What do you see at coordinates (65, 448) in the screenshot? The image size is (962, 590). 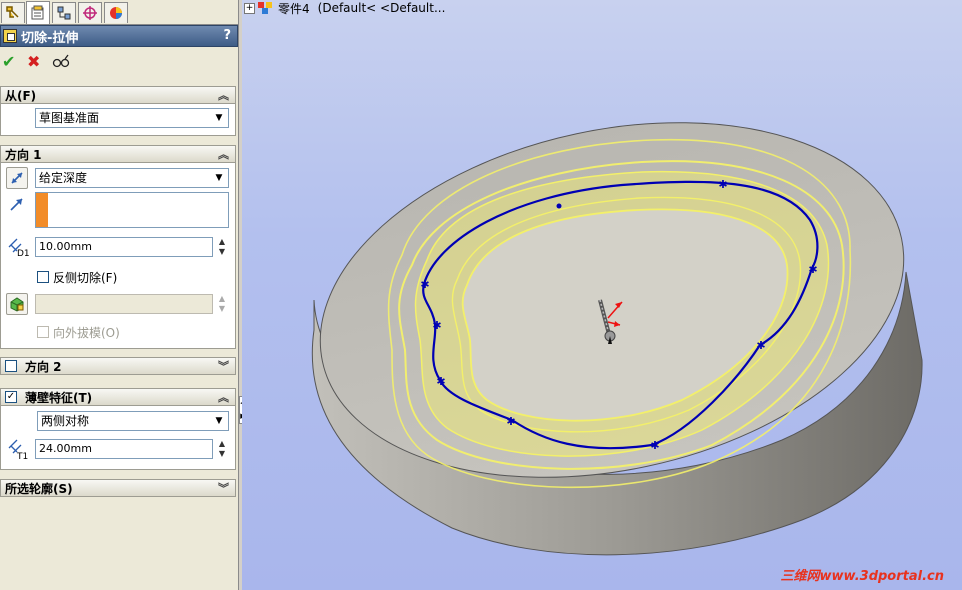 I see `thickness-value: 24.00mm` at bounding box center [65, 448].